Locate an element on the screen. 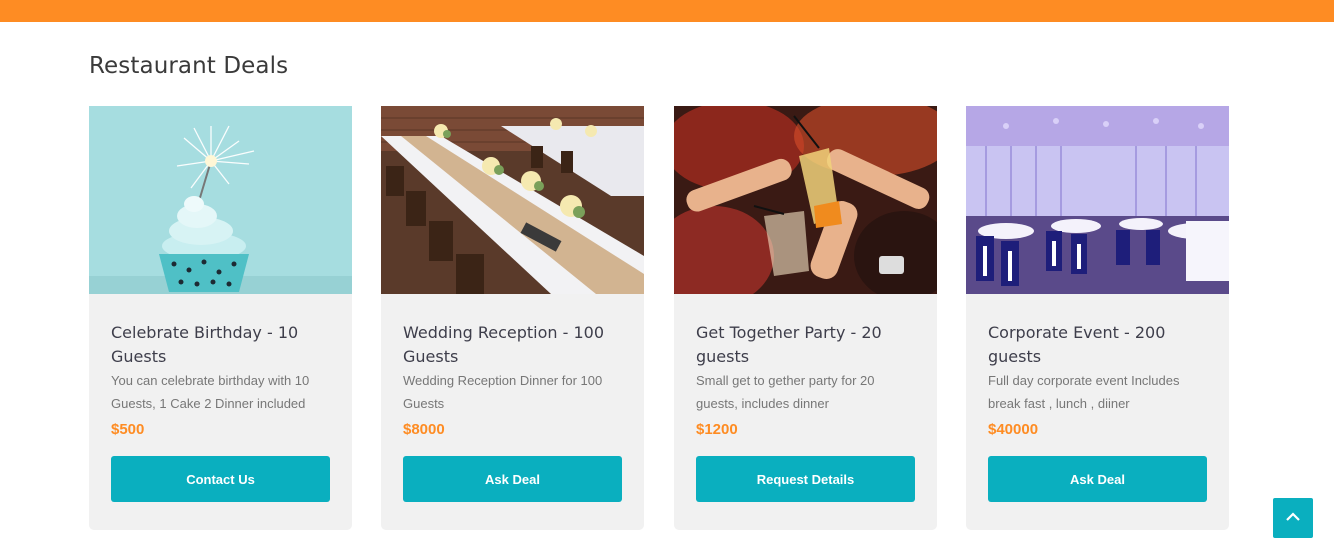 This screenshot has width=1334, height=542. deal-title: Get Together Party - 20 guests is located at coordinates (789, 344).